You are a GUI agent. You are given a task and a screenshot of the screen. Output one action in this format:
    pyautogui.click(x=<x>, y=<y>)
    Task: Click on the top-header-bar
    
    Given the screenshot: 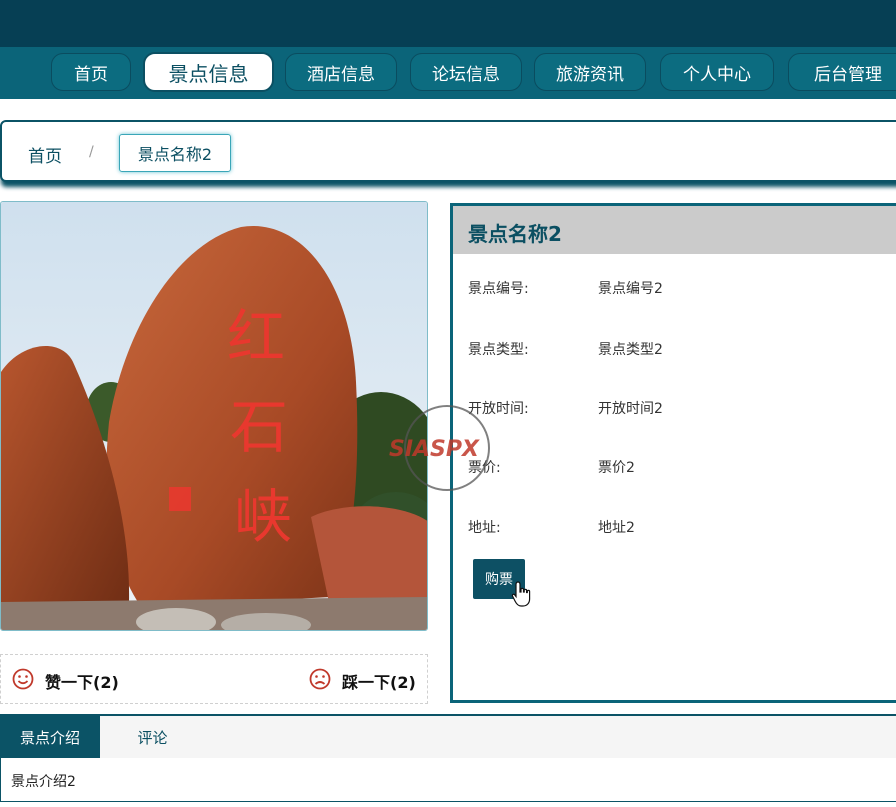 What is the action you would take?
    pyautogui.click(x=448, y=23)
    